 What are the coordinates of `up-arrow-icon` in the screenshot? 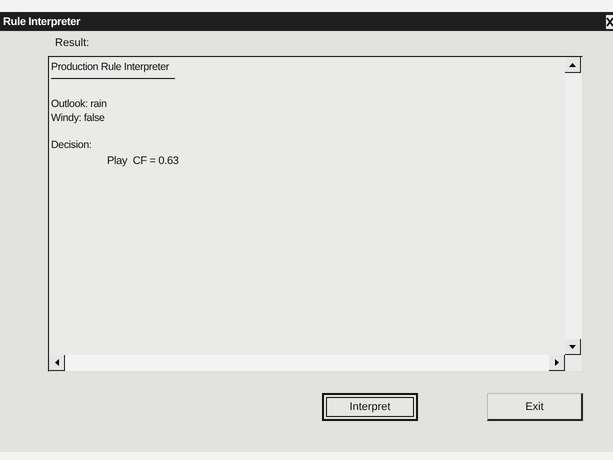 It's located at (572, 64).